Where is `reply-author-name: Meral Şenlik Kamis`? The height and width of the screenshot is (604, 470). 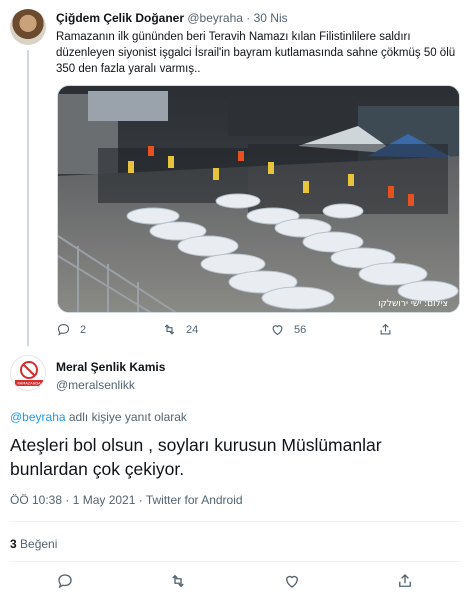 reply-author-name: Meral Şenlik Kamis is located at coordinates (110, 367).